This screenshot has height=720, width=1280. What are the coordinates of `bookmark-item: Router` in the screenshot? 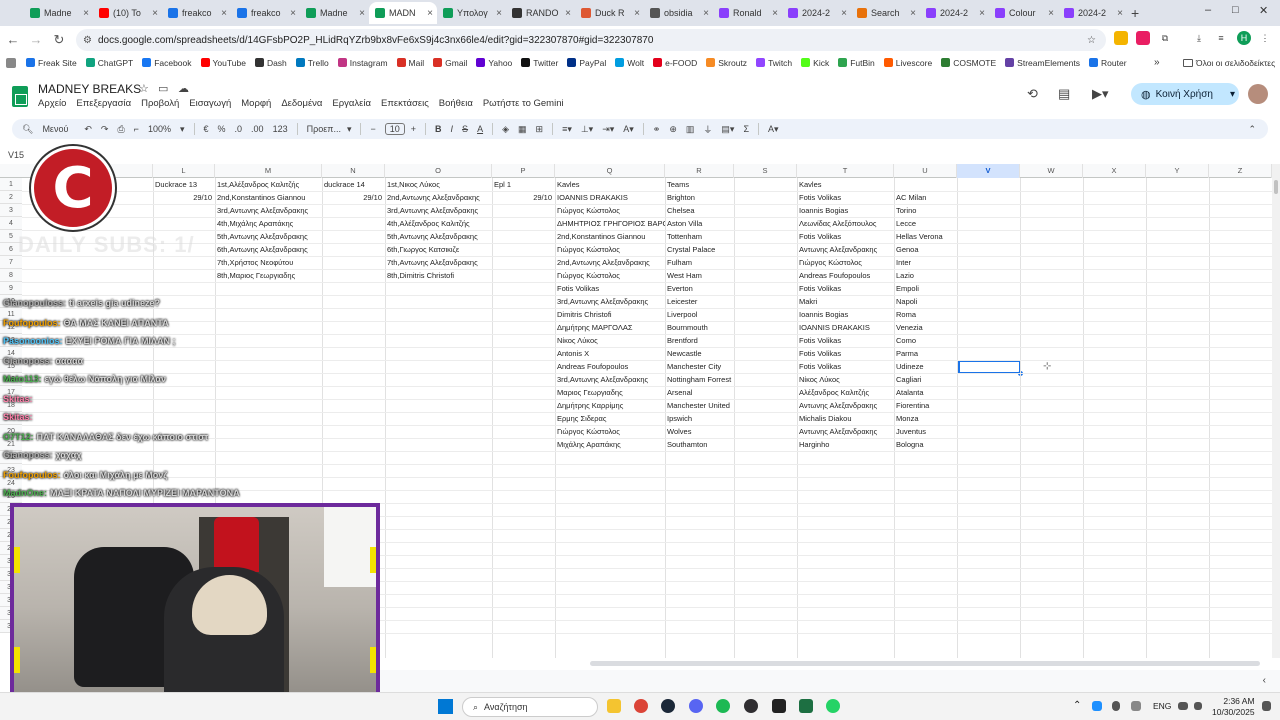 It's located at (1108, 63).